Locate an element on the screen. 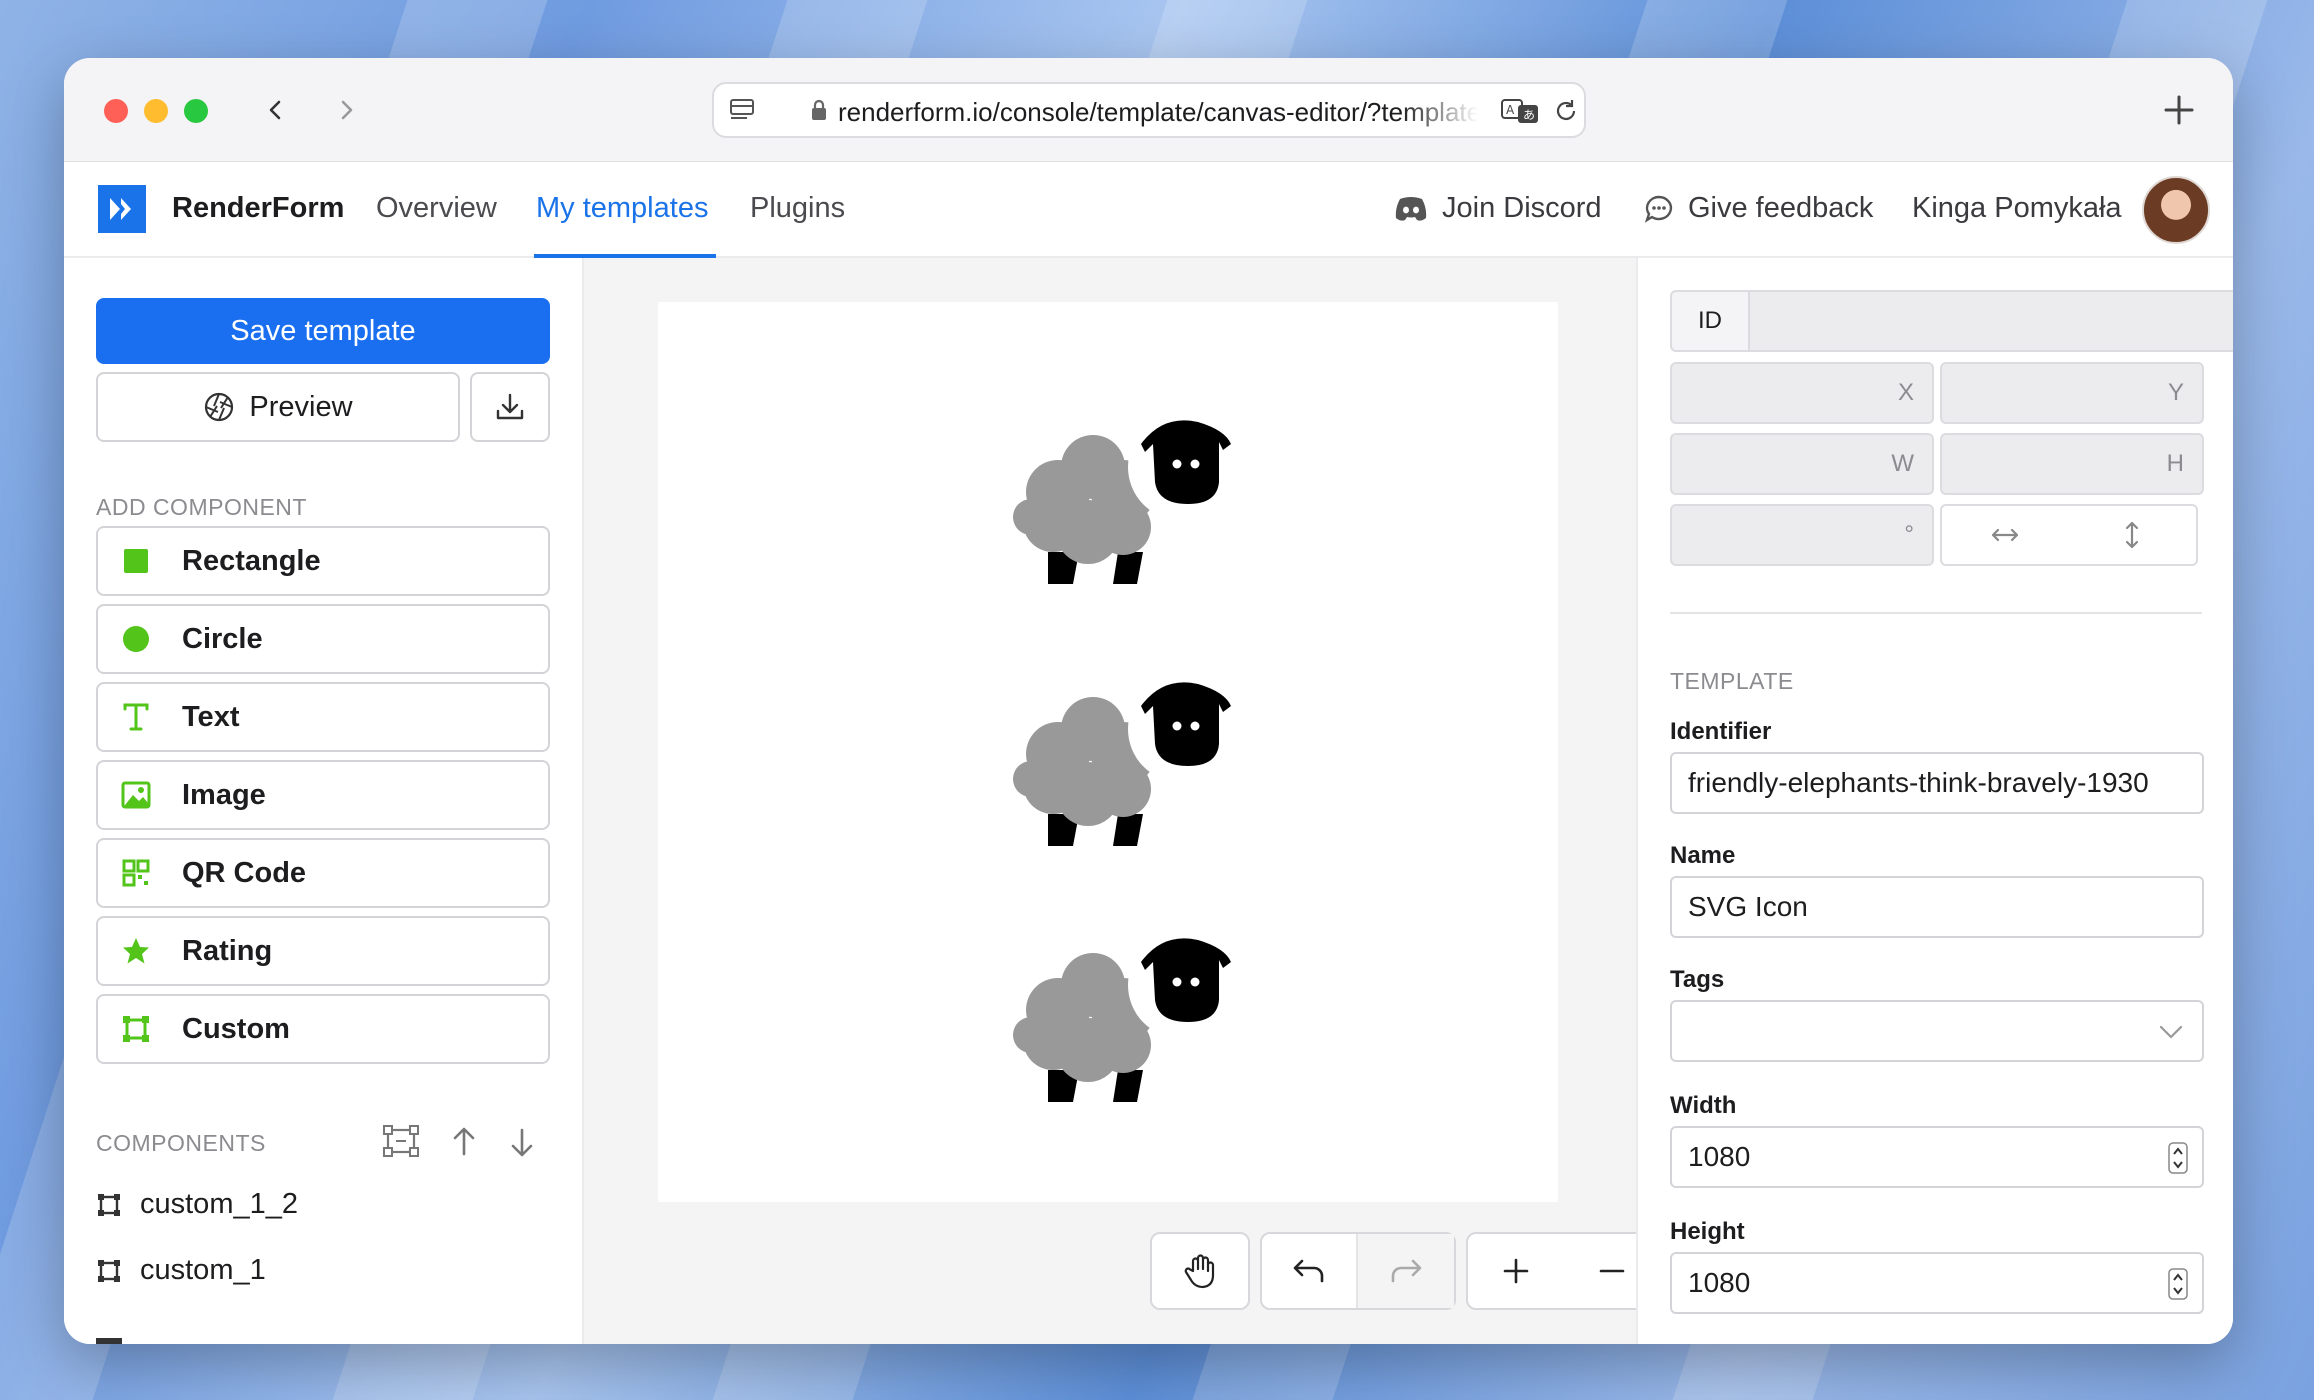 The image size is (2314, 1400). custom-layer-icon is located at coordinates (109, 1270).